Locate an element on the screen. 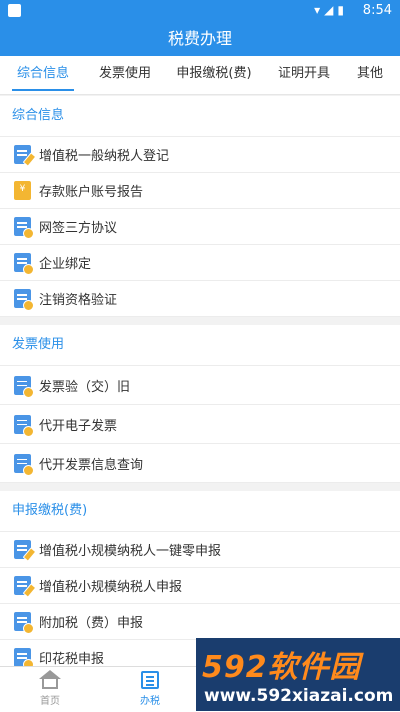  category-tabs: 综合信息 发票使用 申报缴税(费) 证明开具 其他 is located at coordinates (200, 75).